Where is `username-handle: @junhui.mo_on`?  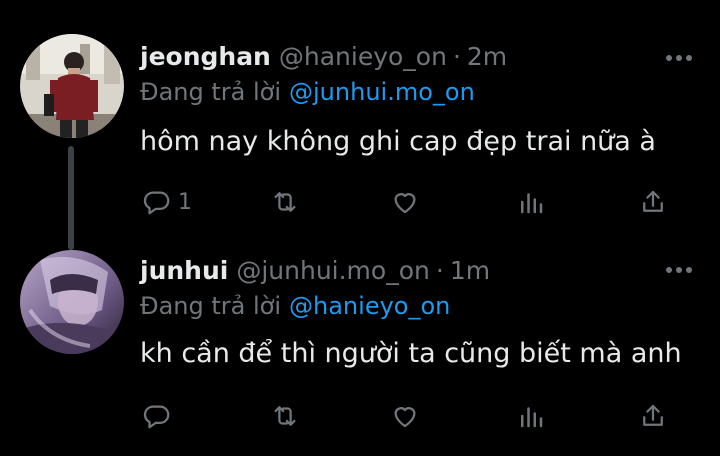
username-handle: @junhui.mo_on is located at coordinates (333, 270).